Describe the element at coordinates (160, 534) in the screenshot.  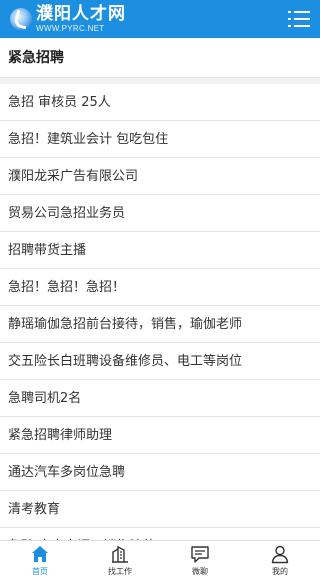
I see `job-item: 急聘 中央空调，销售精英` at that location.